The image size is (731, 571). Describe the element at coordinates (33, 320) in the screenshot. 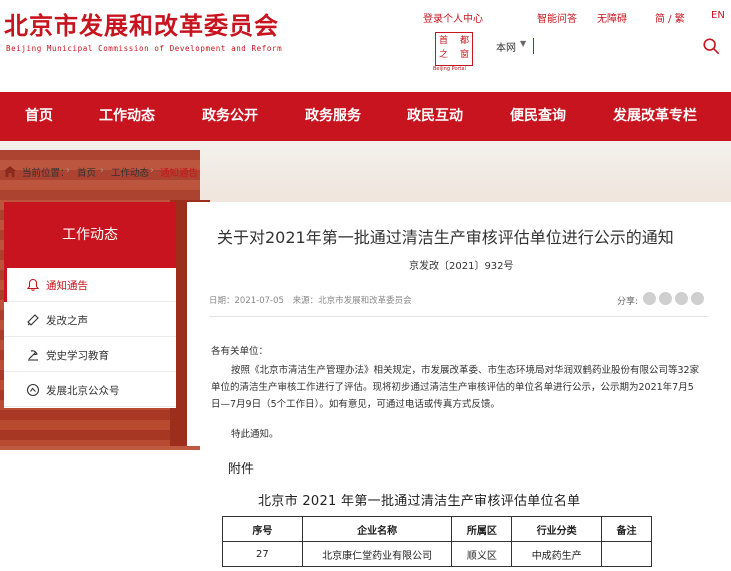

I see `megaphone-icon` at that location.